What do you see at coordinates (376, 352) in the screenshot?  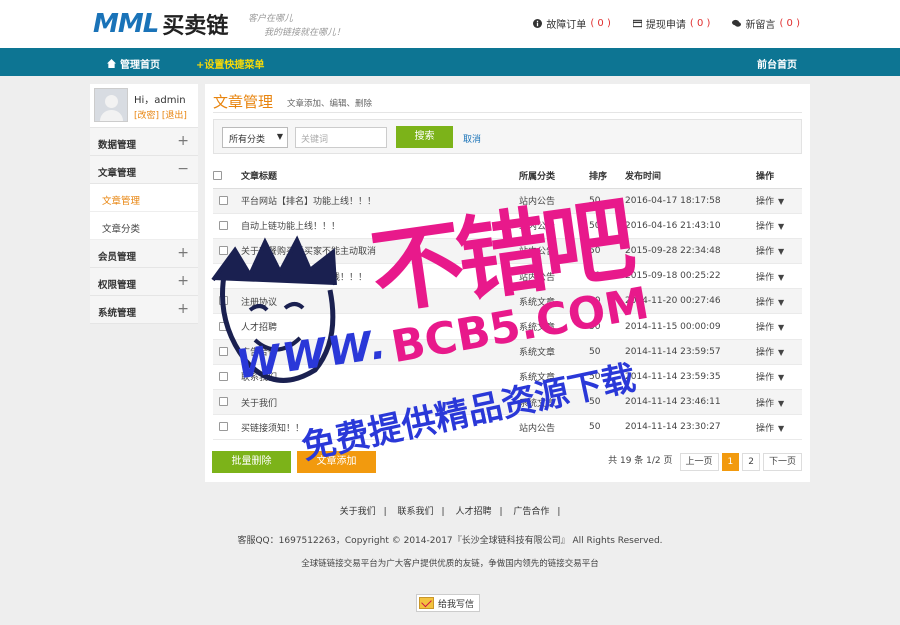 I see `row-title: 广告合作` at bounding box center [376, 352].